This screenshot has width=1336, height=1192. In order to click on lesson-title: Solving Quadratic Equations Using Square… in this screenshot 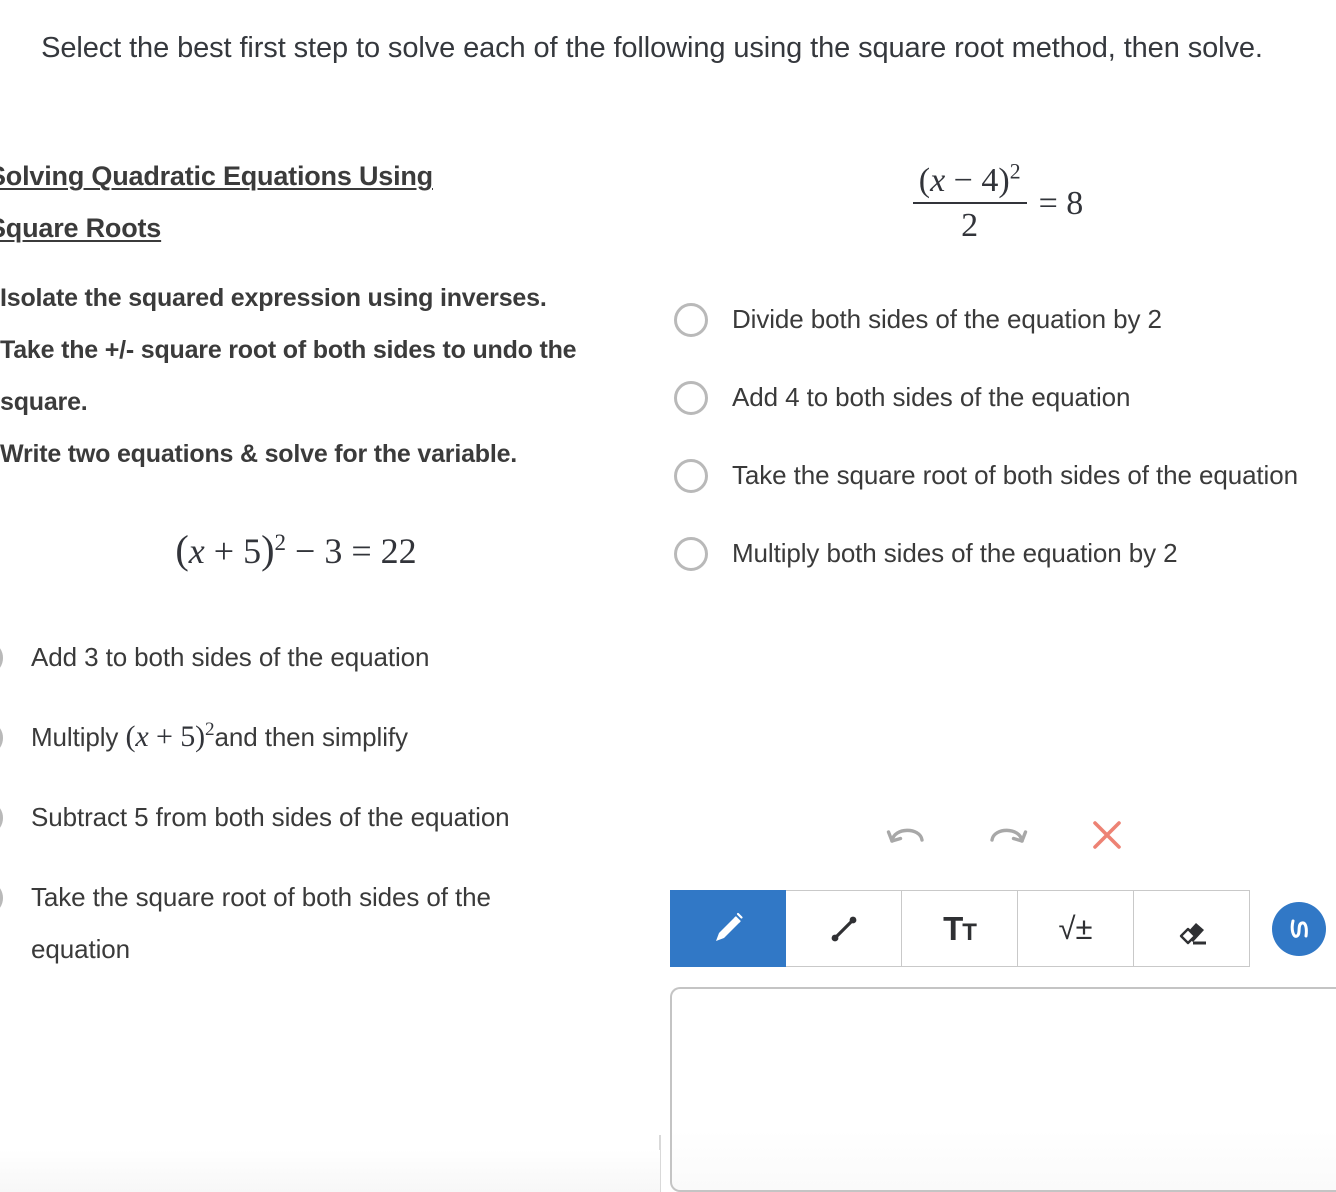, I will do `click(264, 202)`.